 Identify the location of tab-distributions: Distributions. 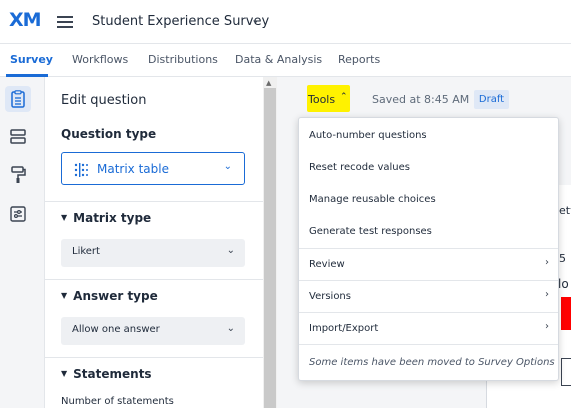
(183, 59).